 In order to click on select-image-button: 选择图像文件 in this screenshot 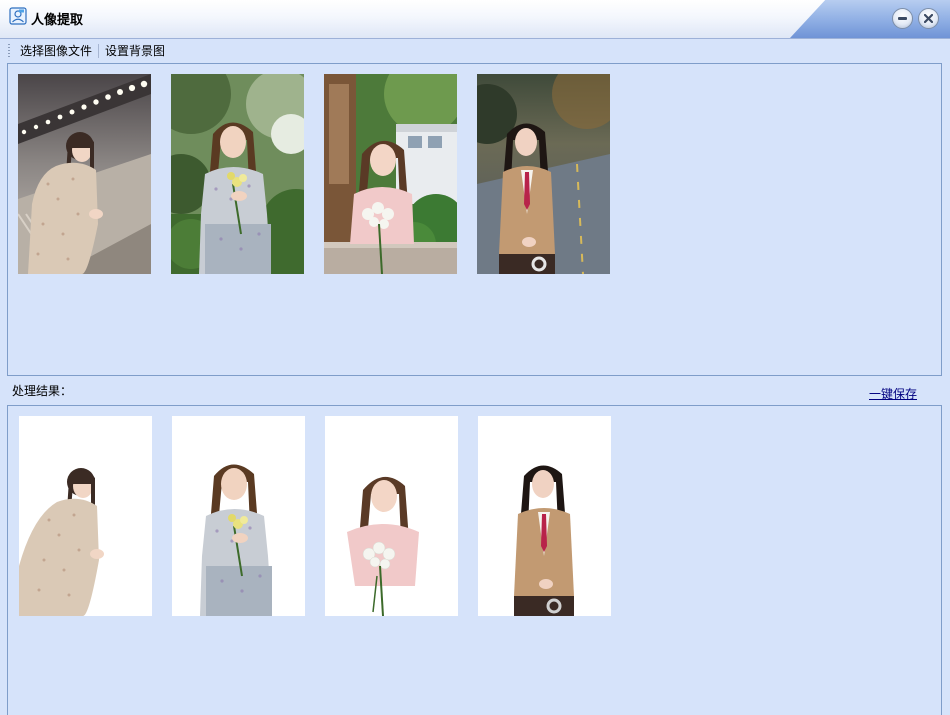, I will do `click(56, 50)`.